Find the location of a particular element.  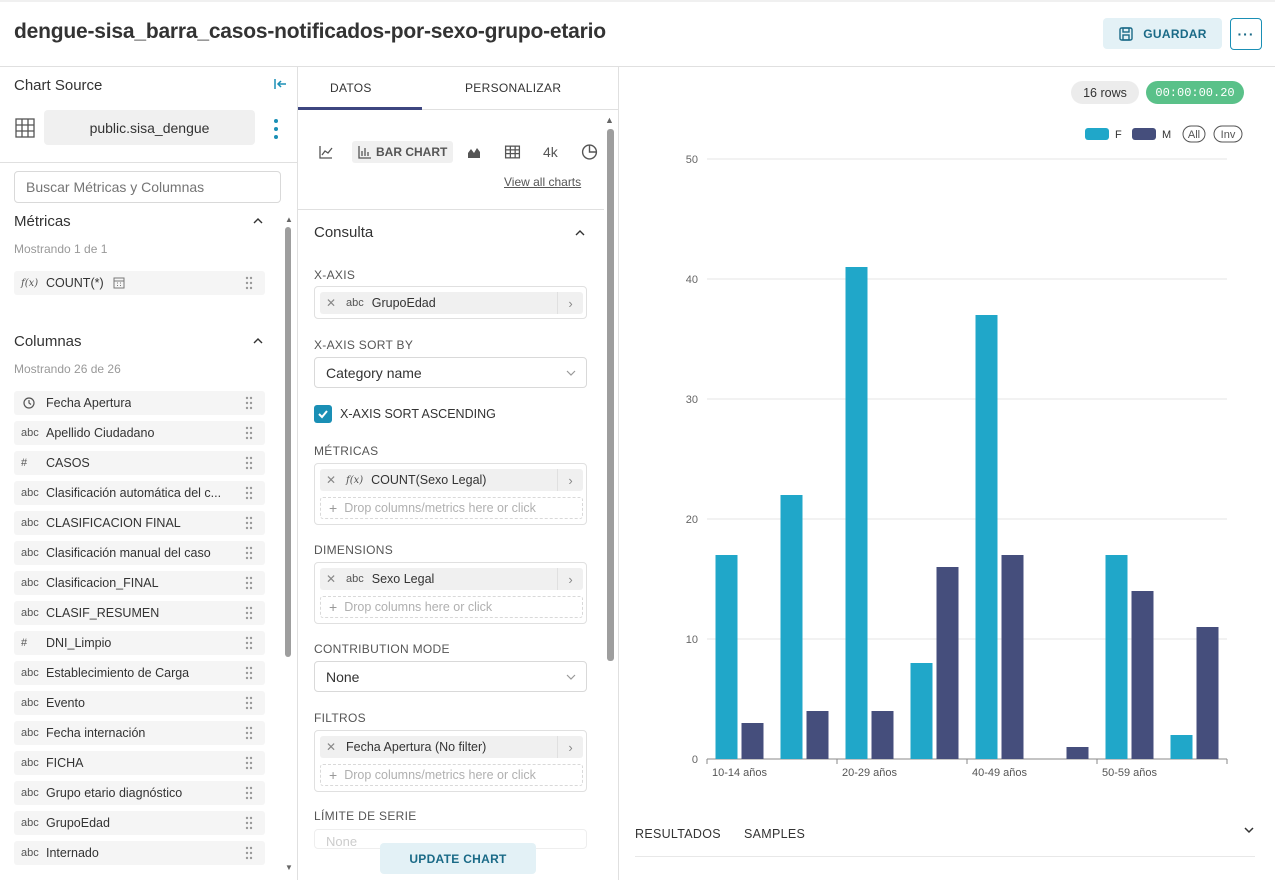

tab-data: DATOS is located at coordinates (351, 88).